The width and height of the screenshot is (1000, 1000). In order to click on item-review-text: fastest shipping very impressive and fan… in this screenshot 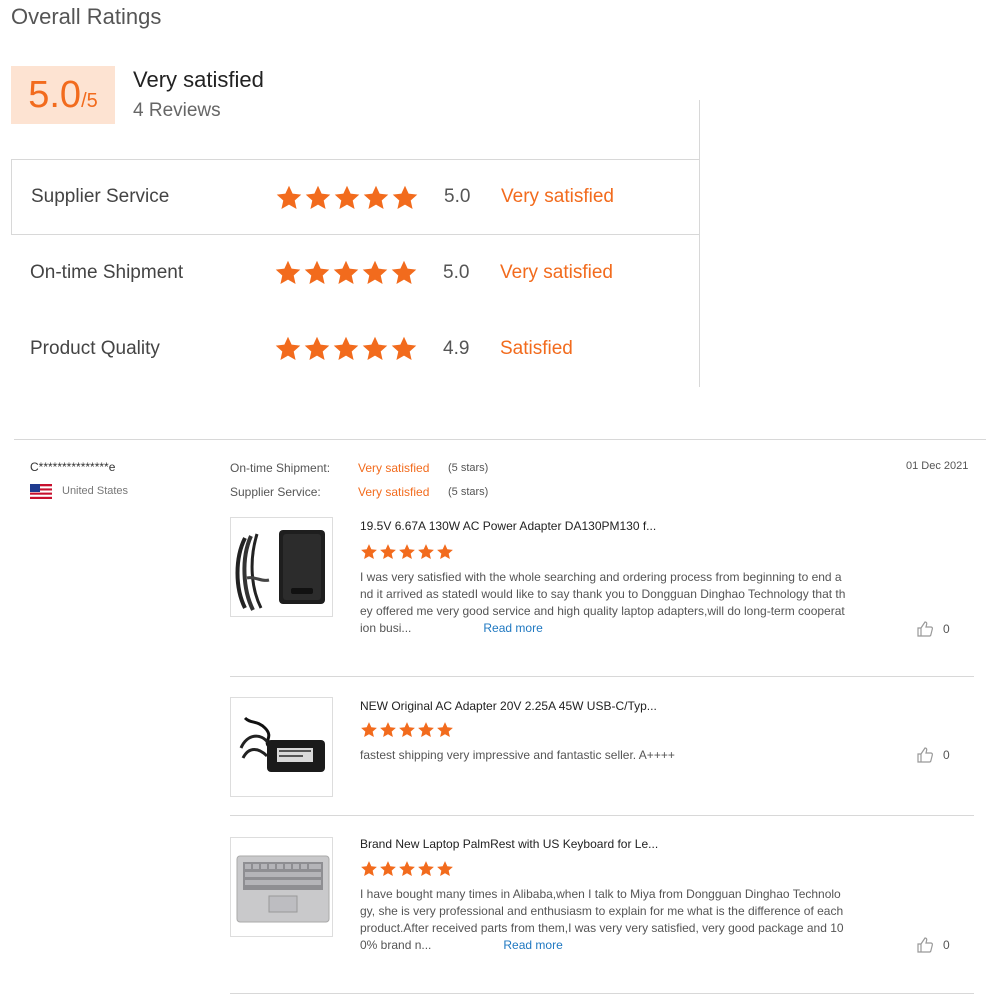, I will do `click(640, 755)`.